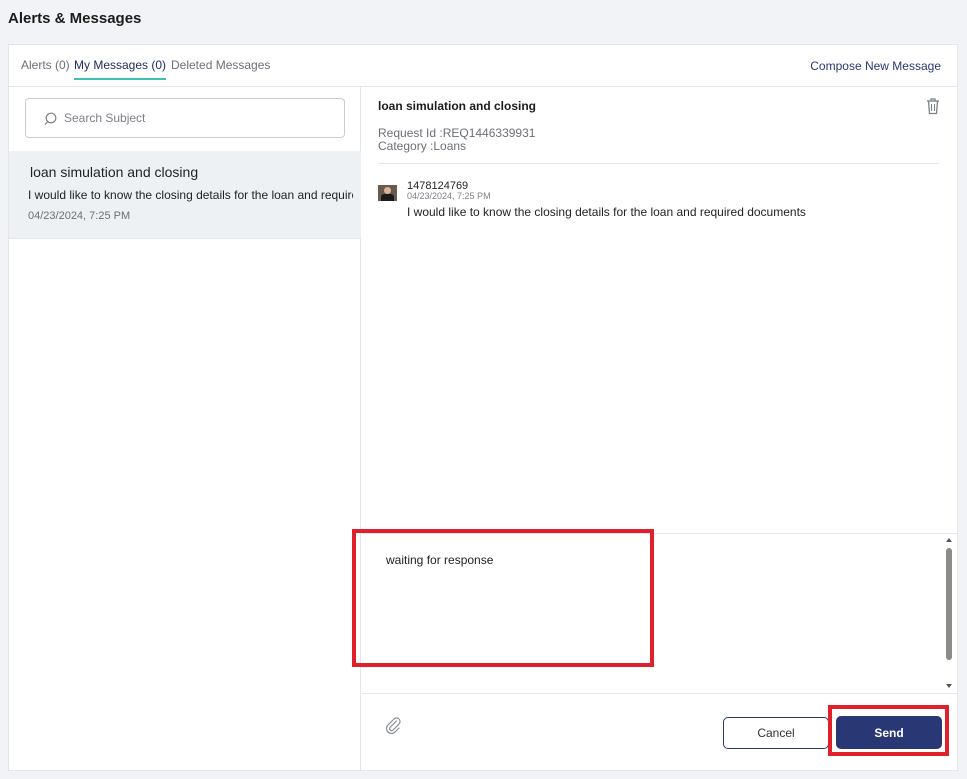 The height and width of the screenshot is (779, 967). I want to click on search-input, so click(199, 118).